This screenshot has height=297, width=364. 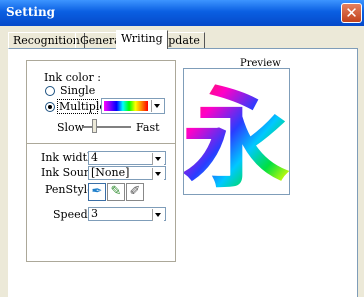 I want to click on pen-fine-icon: ✐, so click(x=135, y=191).